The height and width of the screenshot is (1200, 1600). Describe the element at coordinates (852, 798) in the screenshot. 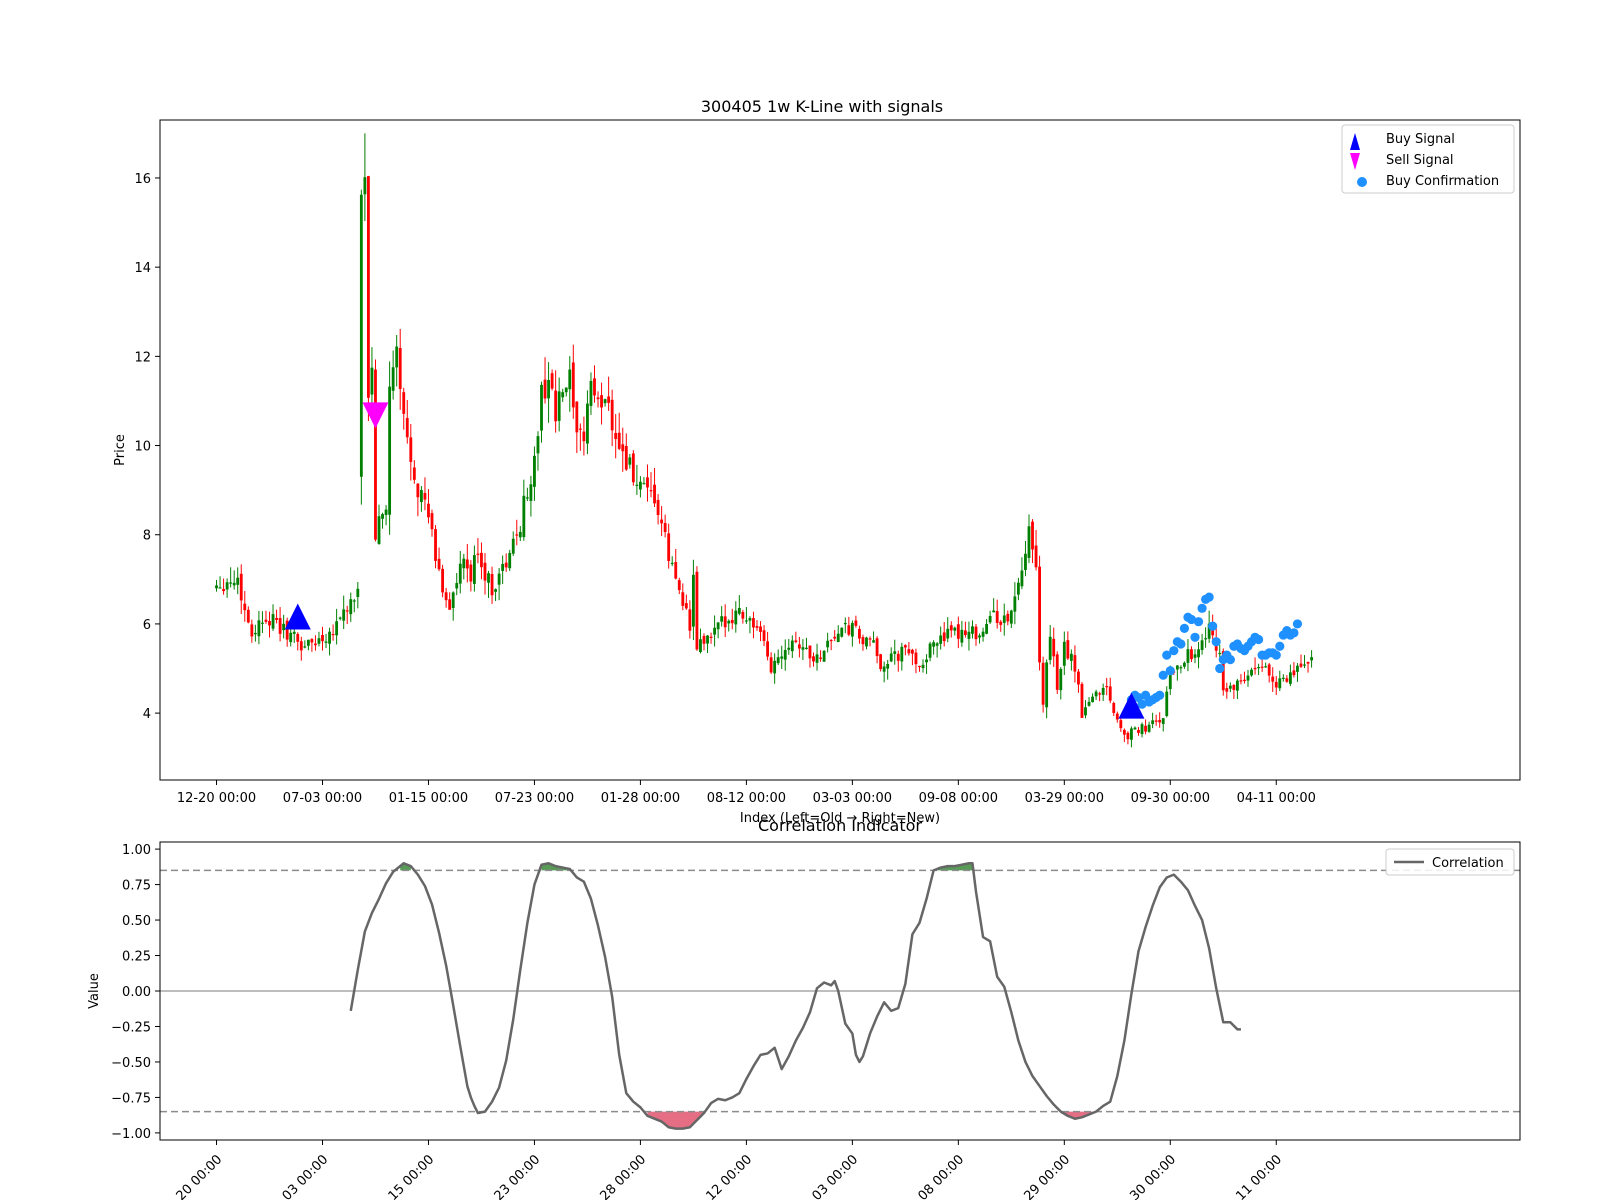

I see `kline-xtick-label: 03-03 00:00` at that location.